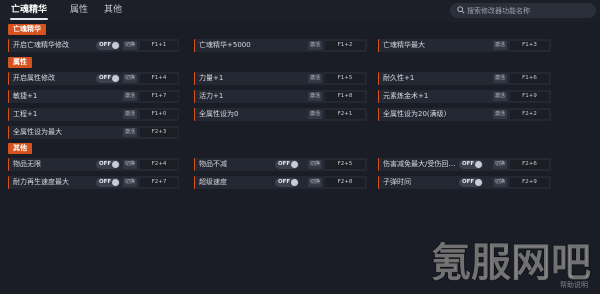 Image resolution: width=600 pixels, height=294 pixels. Describe the element at coordinates (399, 78) in the screenshot. I see `cheat-label: 耐久性+1` at that location.